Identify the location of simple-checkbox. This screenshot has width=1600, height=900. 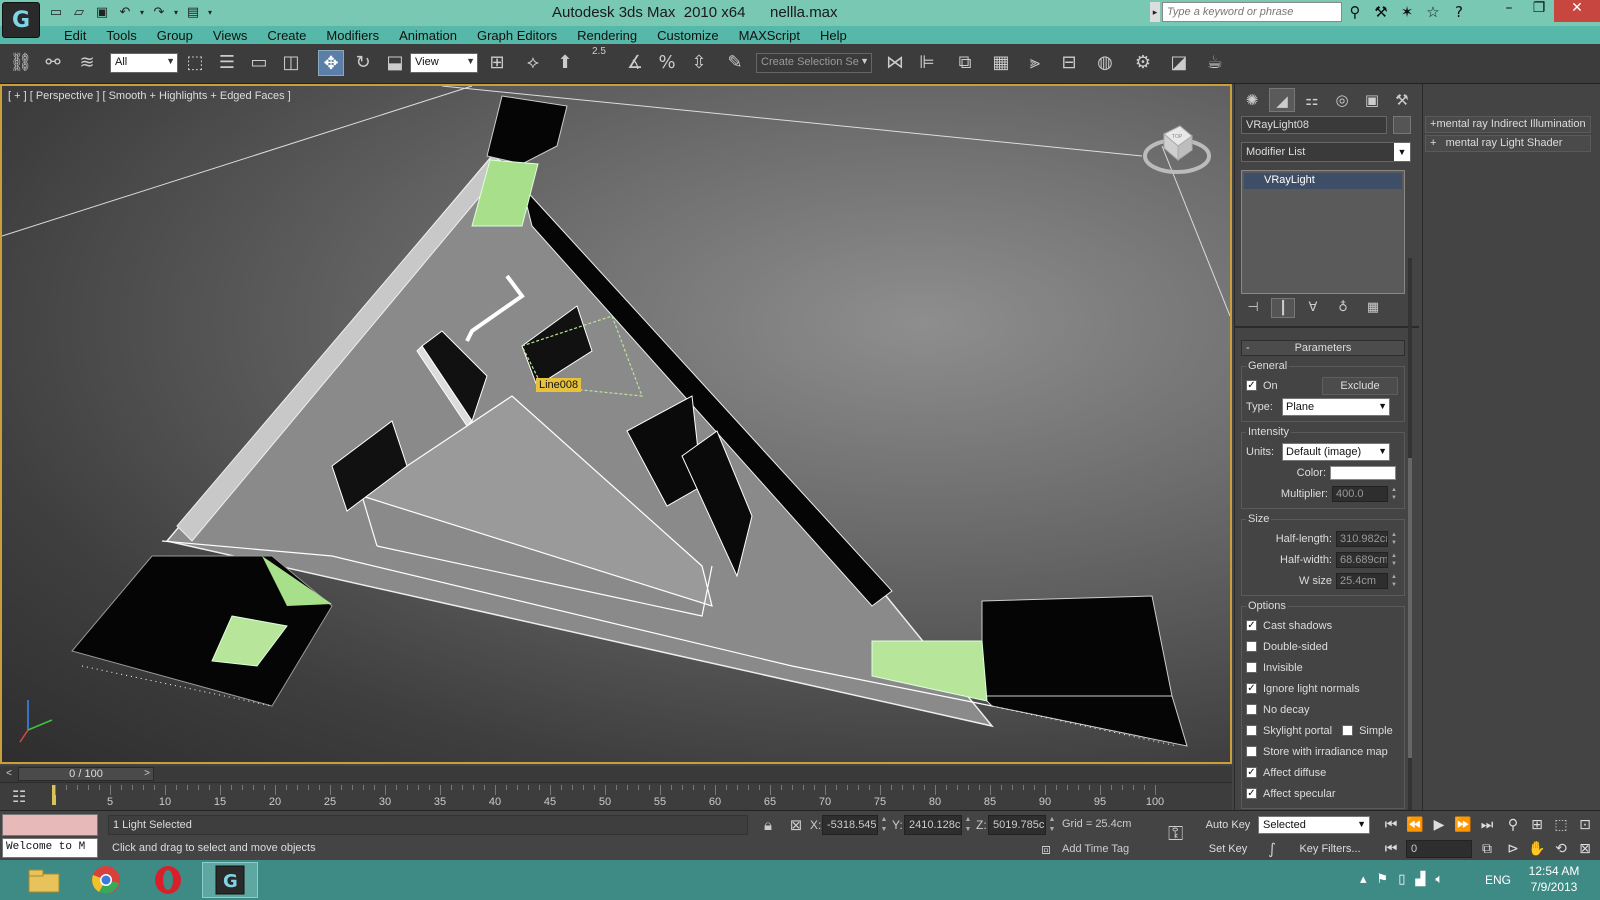
(1348, 730).